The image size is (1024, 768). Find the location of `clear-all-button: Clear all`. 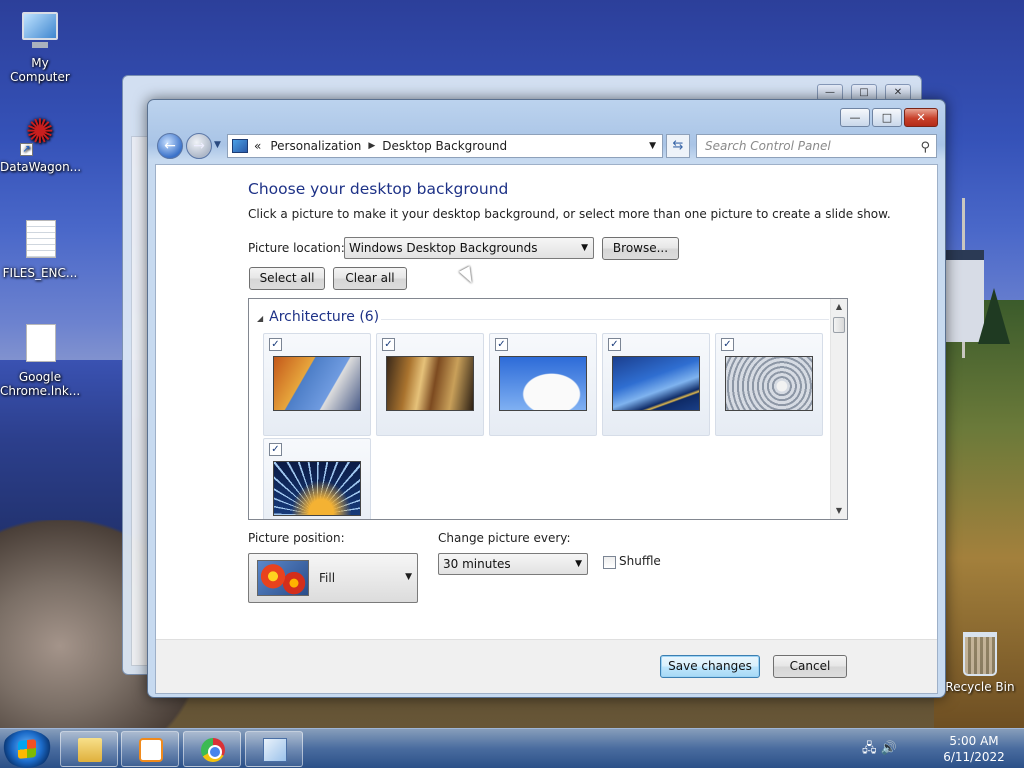

clear-all-button: Clear all is located at coordinates (370, 278).